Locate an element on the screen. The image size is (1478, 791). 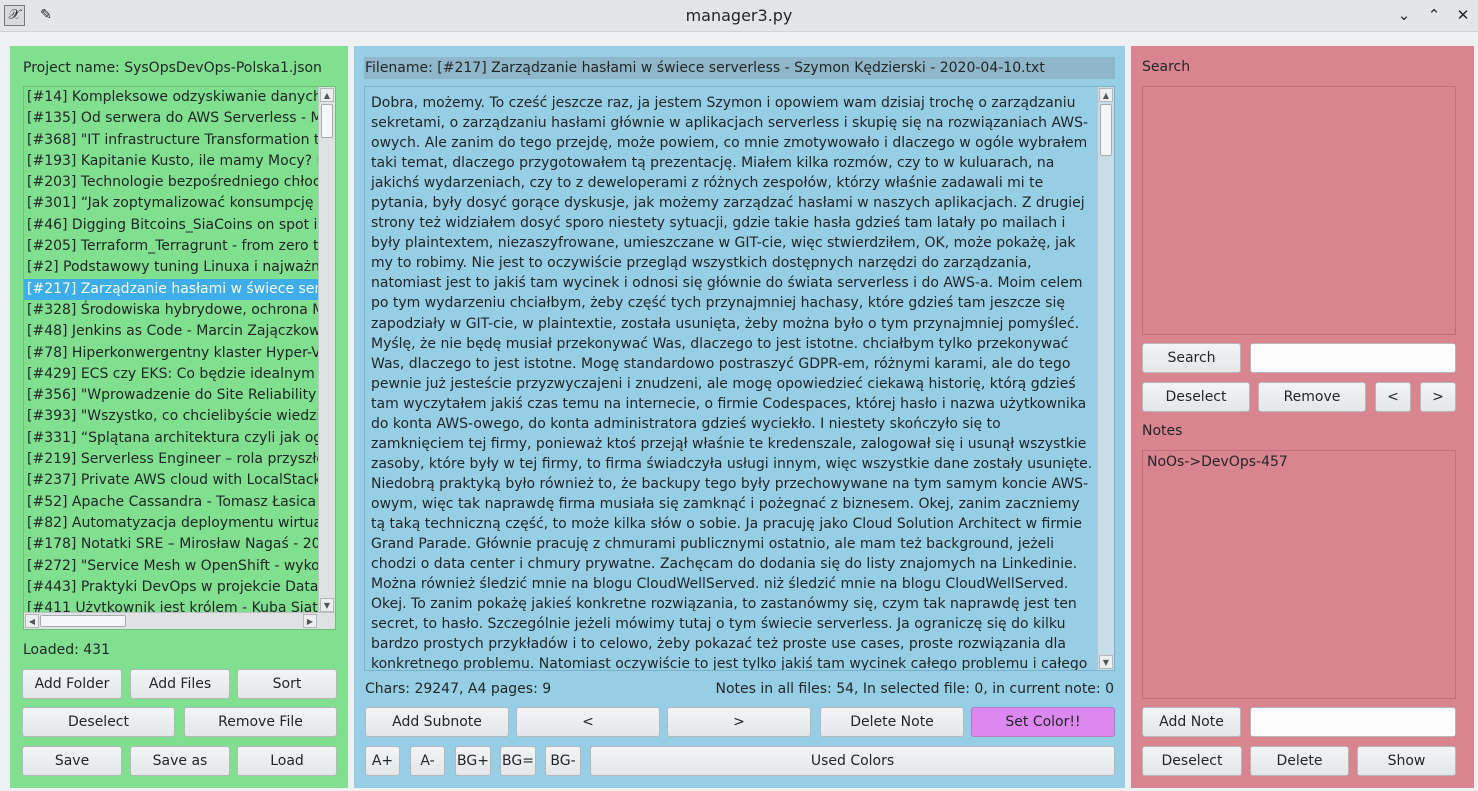
file-list-item: [#203] Technologie bezpośredniego chłoc is located at coordinates (171, 182).